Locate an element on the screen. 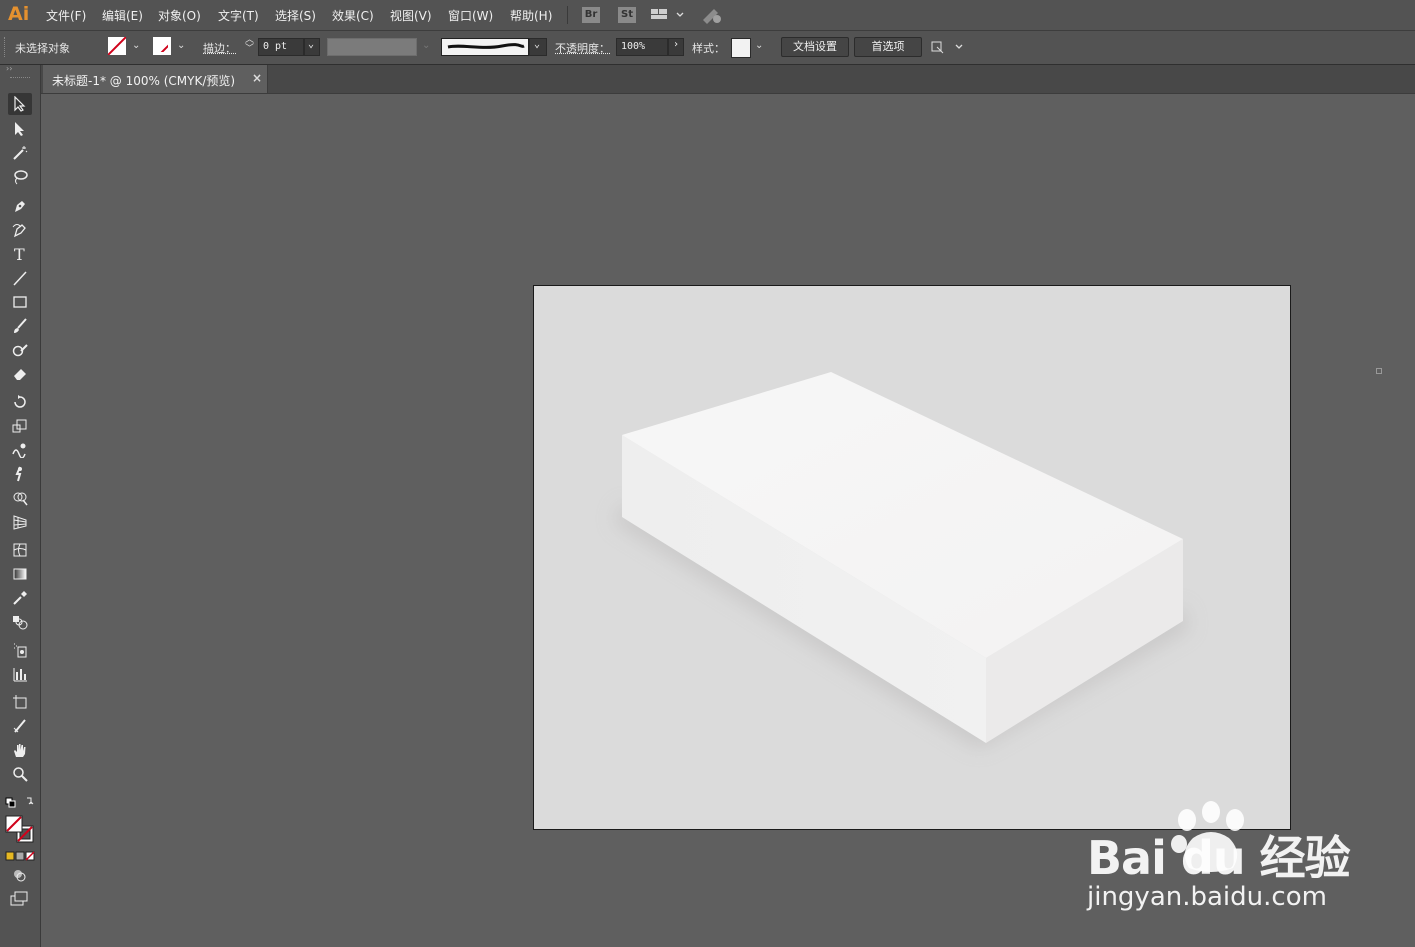  preferences-button: 首选项 is located at coordinates (888, 47).